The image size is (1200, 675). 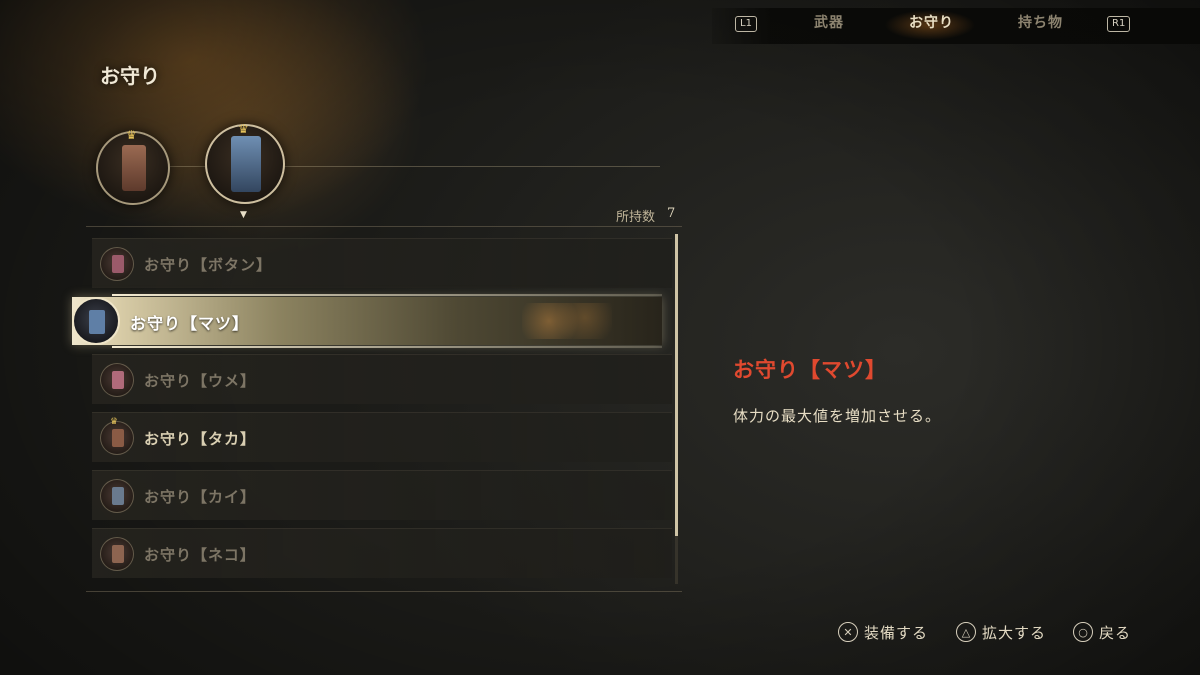 I want to click on flower-decoration, so click(x=567, y=321).